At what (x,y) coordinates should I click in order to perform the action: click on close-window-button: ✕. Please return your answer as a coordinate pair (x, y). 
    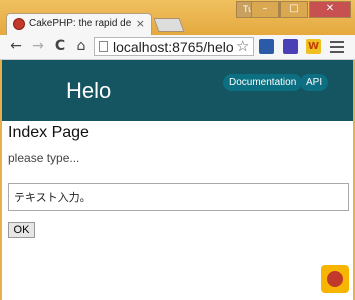
    Looking at the image, I should click on (330, 9).